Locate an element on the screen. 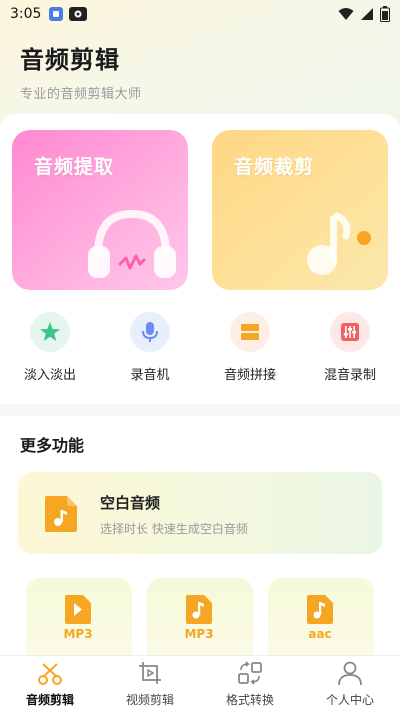 The image size is (400, 711). tool-mix-record: 混音录制 is located at coordinates (350, 347).